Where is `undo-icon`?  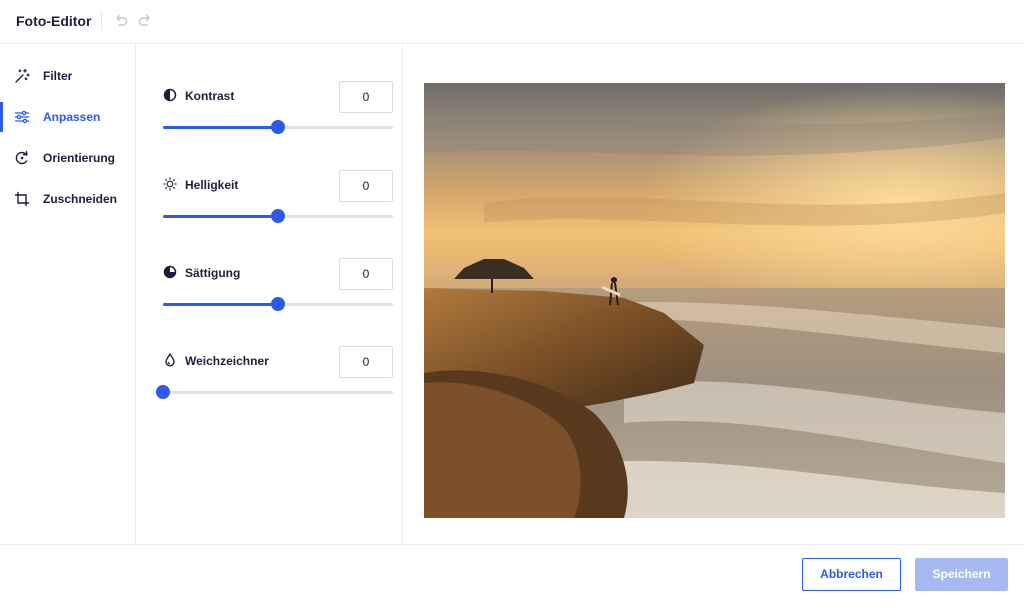
undo-icon is located at coordinates (122, 20).